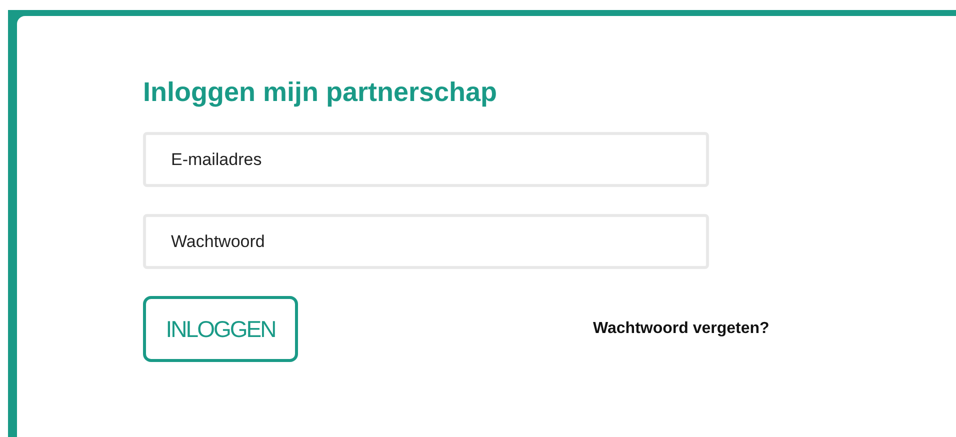 Image resolution: width=956 pixels, height=437 pixels. What do you see at coordinates (681, 329) in the screenshot?
I see `forgot-password-link: Wachtwoord vergeten?` at bounding box center [681, 329].